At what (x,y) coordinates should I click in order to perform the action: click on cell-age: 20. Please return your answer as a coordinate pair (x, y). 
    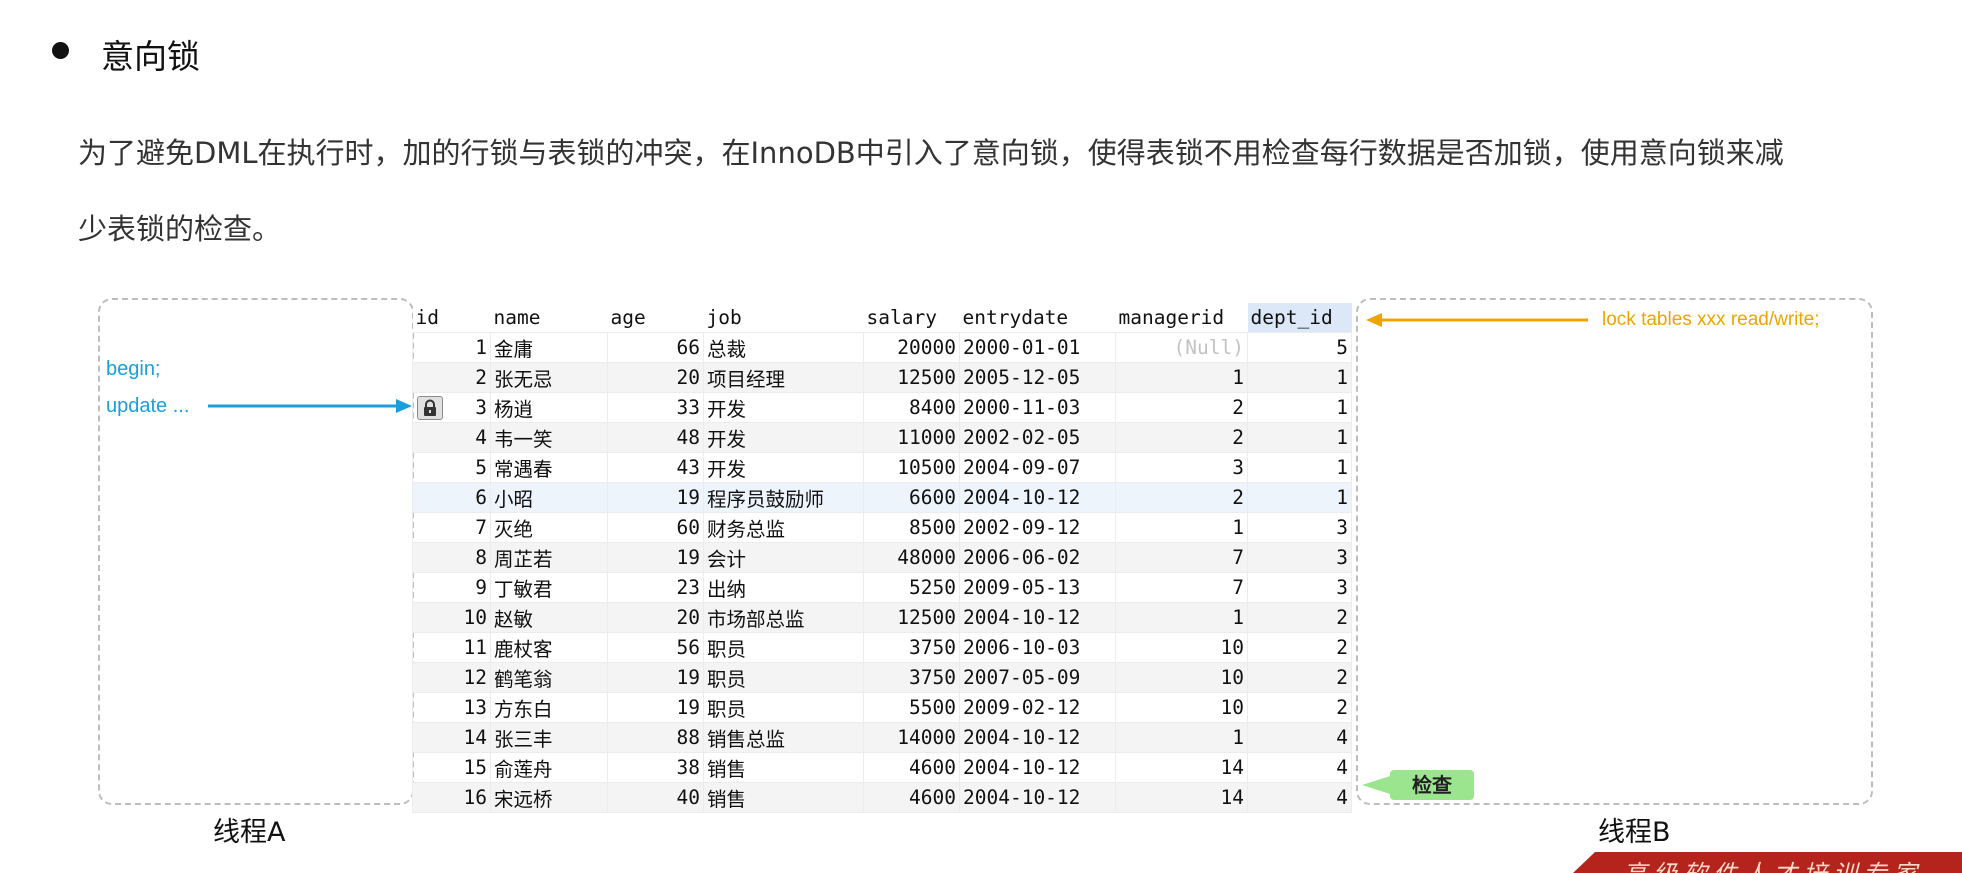
    Looking at the image, I should click on (655, 617).